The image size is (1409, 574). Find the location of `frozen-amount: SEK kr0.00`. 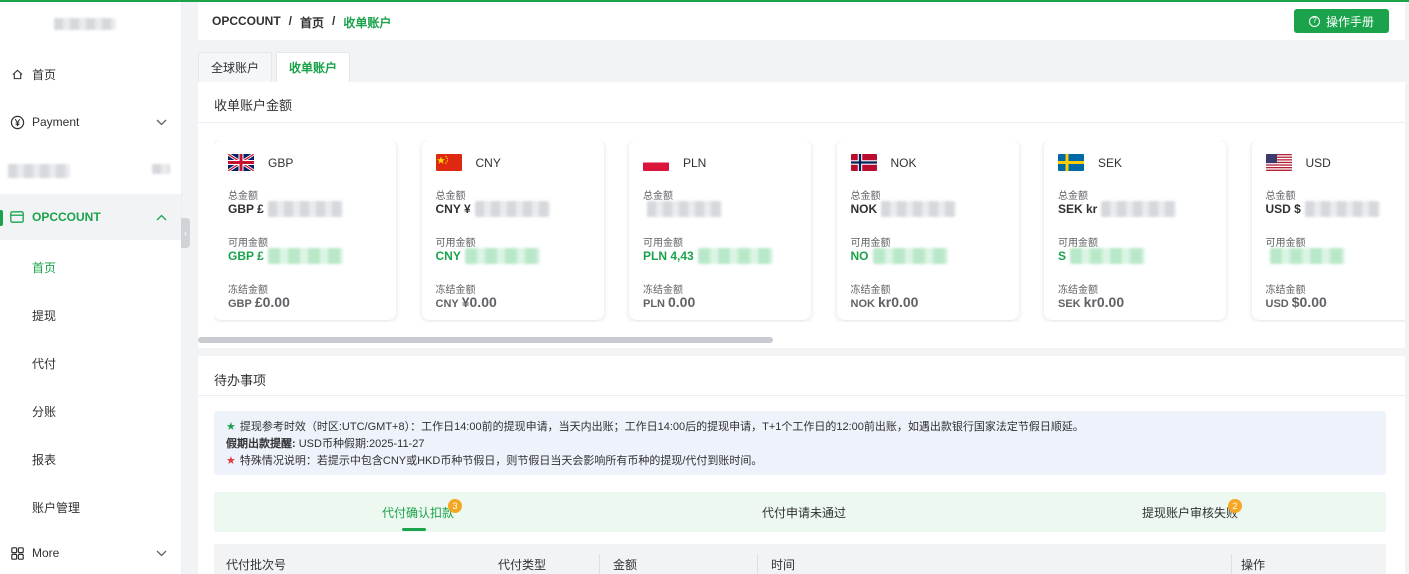

frozen-amount: SEK kr0.00 is located at coordinates (1091, 302).